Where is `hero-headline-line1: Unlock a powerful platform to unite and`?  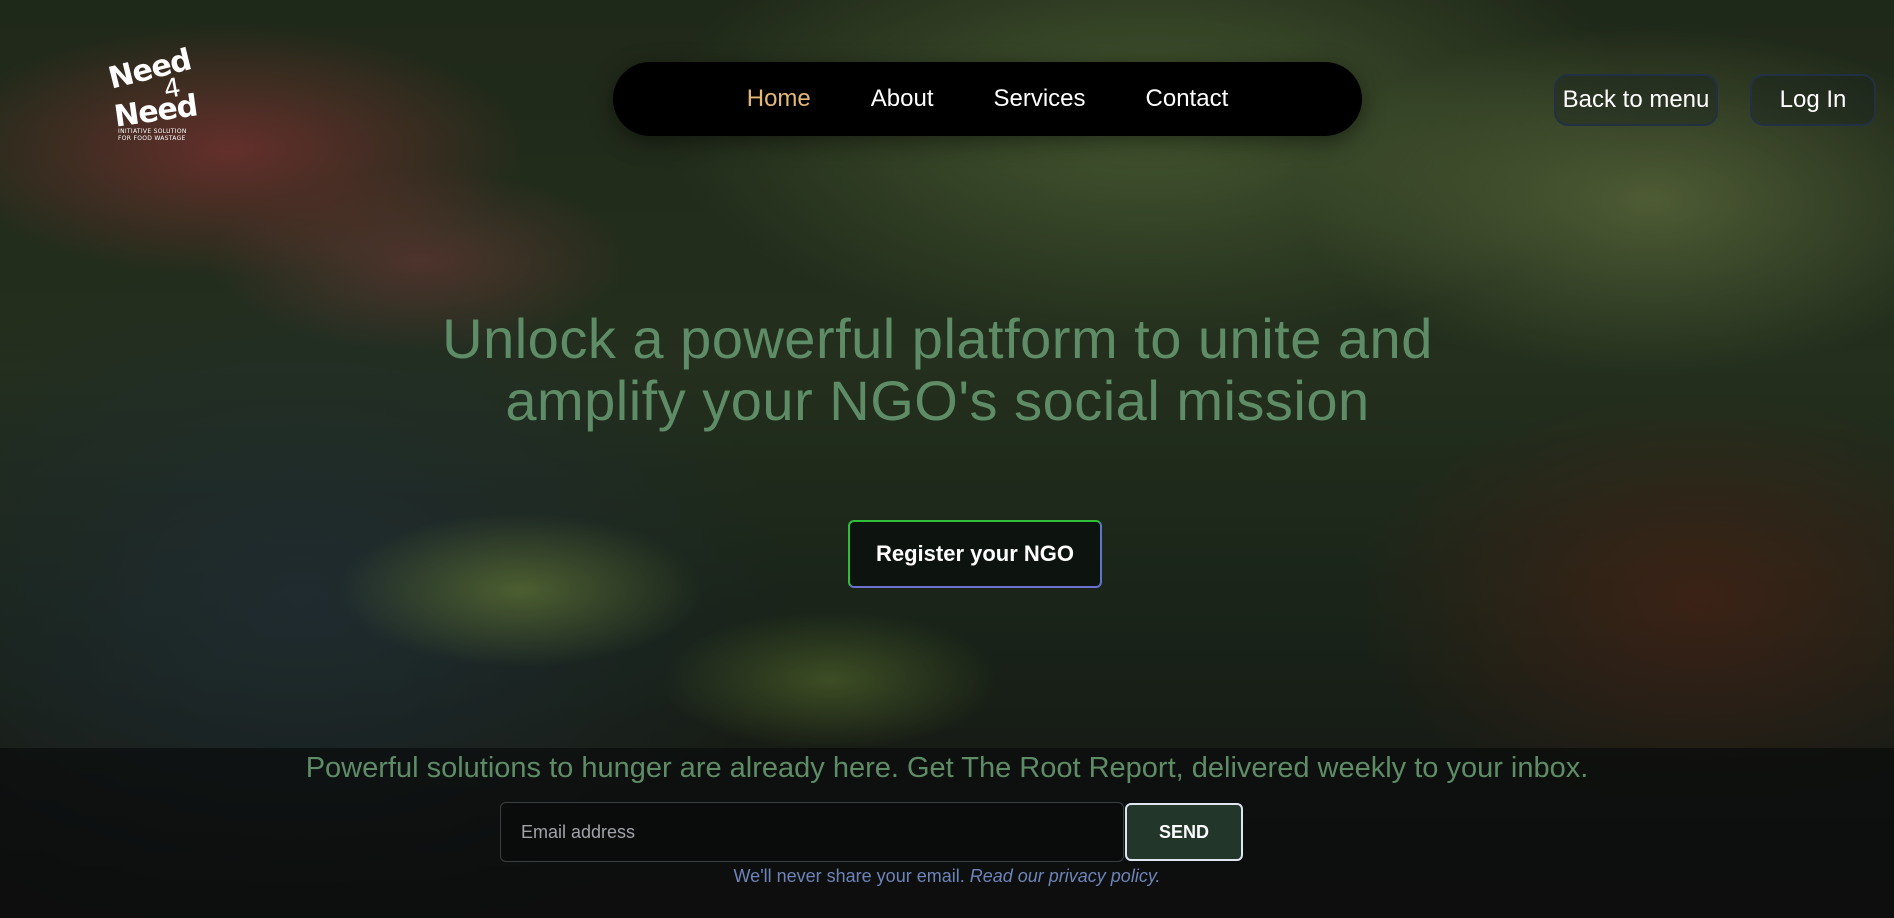
hero-headline-line1: Unlock a powerful platform to unite and is located at coordinates (937, 338).